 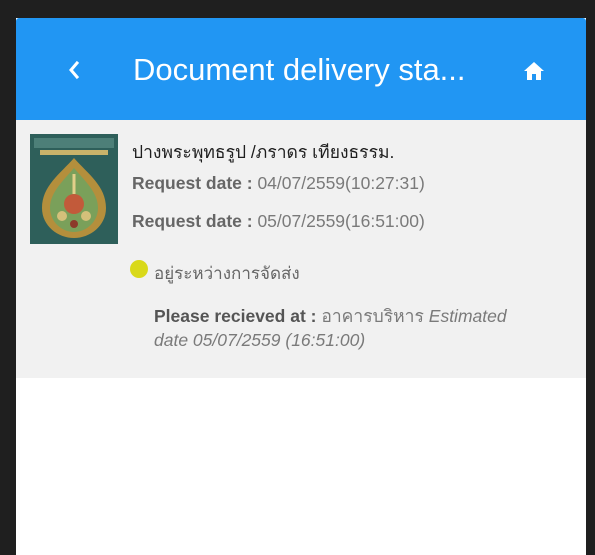 What do you see at coordinates (235, 316) in the screenshot?
I see `pickup-label: Please recieved at :` at bounding box center [235, 316].